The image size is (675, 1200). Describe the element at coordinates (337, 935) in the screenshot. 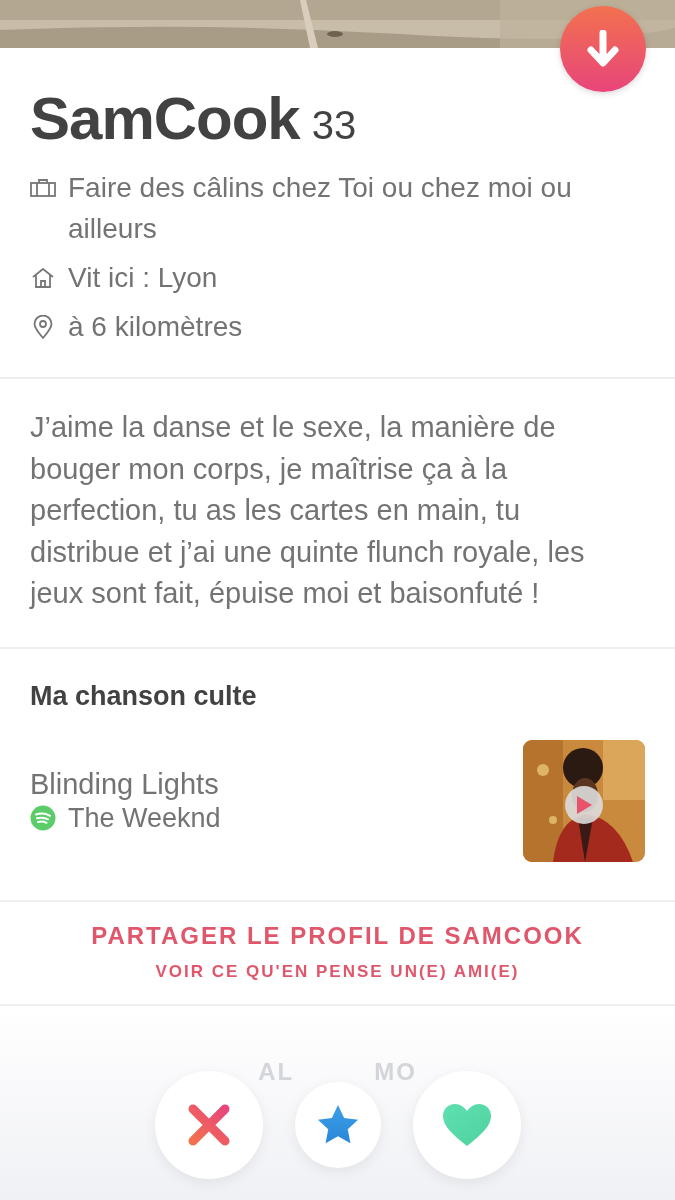

I see `share-profile-link: PARTAGER LE PROFIL DE SAMCOOK` at that location.